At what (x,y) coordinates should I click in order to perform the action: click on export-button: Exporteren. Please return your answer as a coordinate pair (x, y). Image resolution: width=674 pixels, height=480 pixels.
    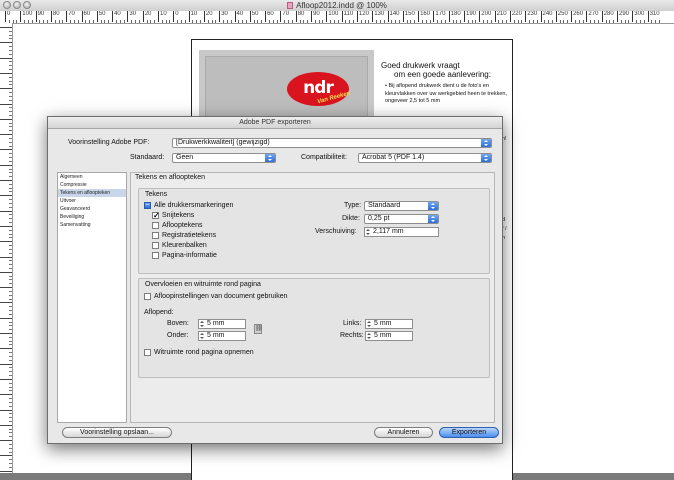
    Looking at the image, I should click on (469, 432).